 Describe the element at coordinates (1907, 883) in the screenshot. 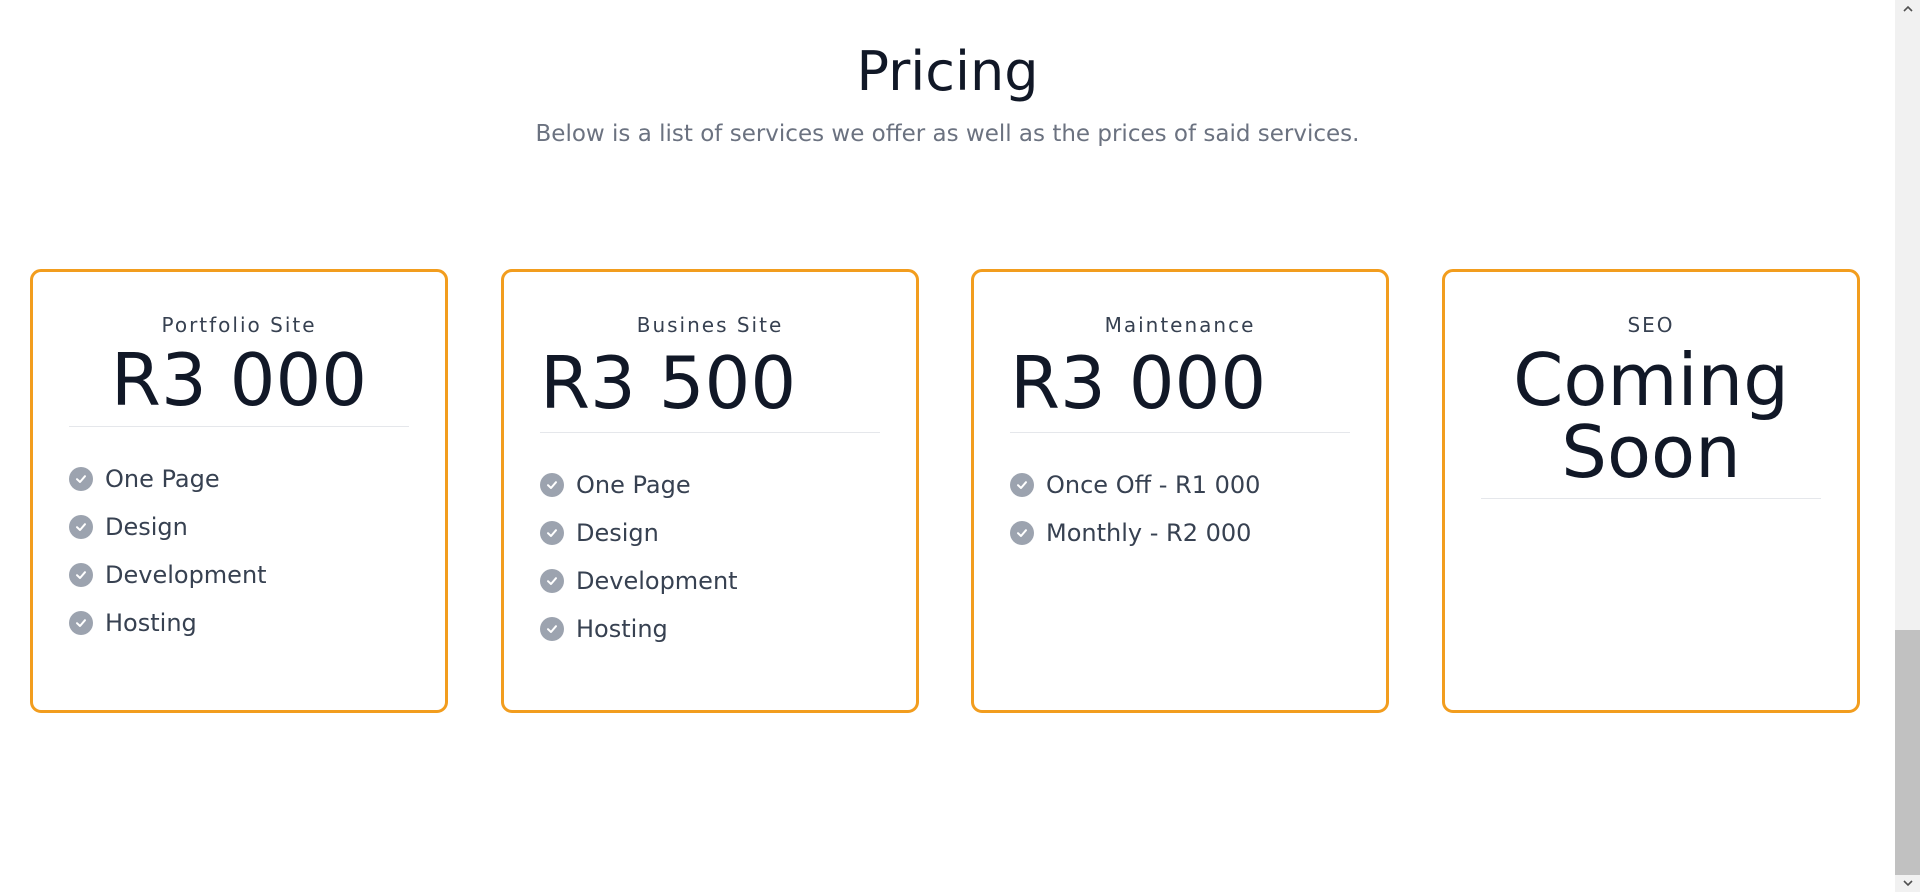

I see `chevron-down-icon` at that location.